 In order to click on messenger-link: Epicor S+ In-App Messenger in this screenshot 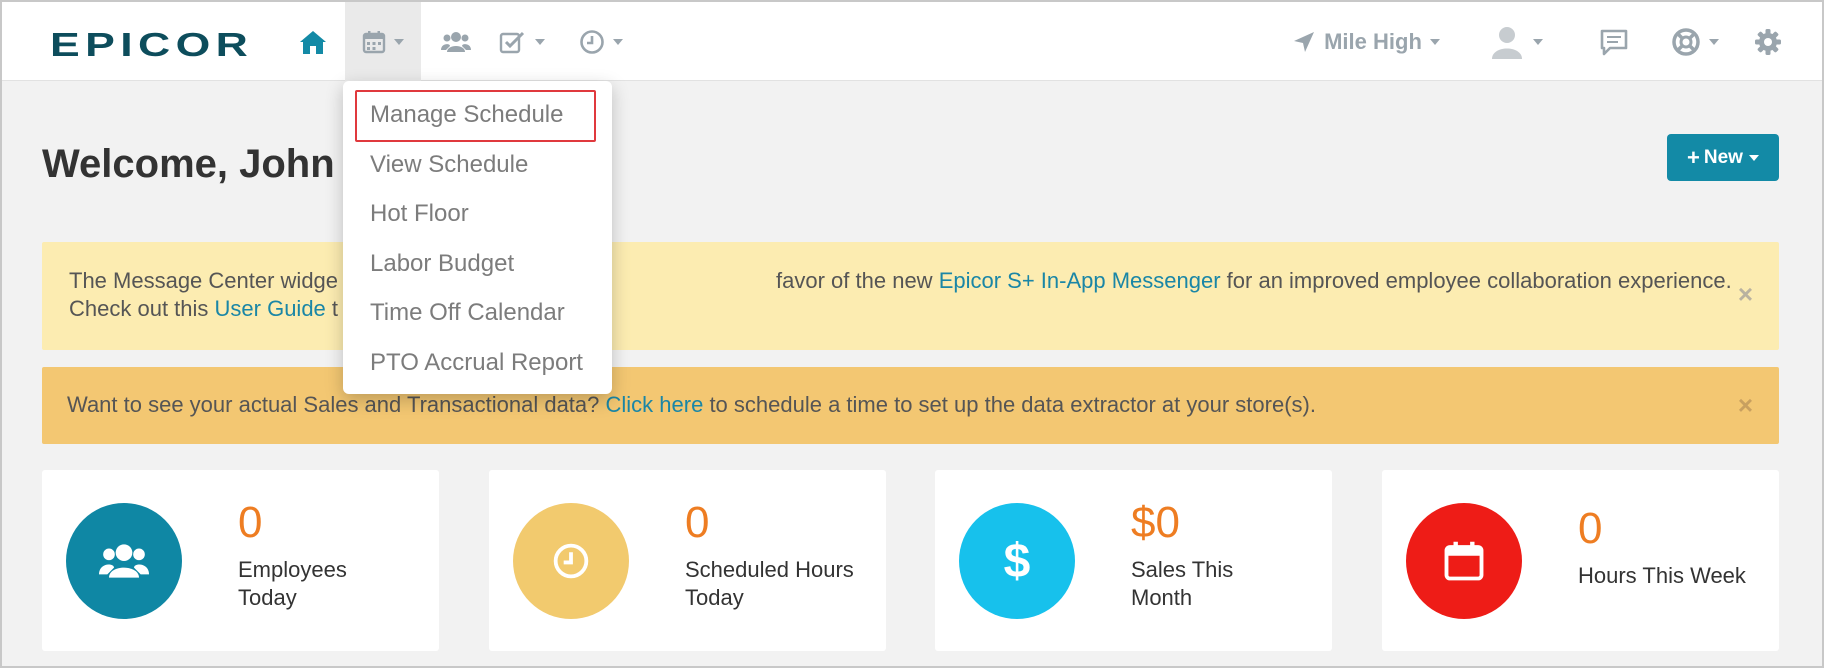, I will do `click(1080, 280)`.